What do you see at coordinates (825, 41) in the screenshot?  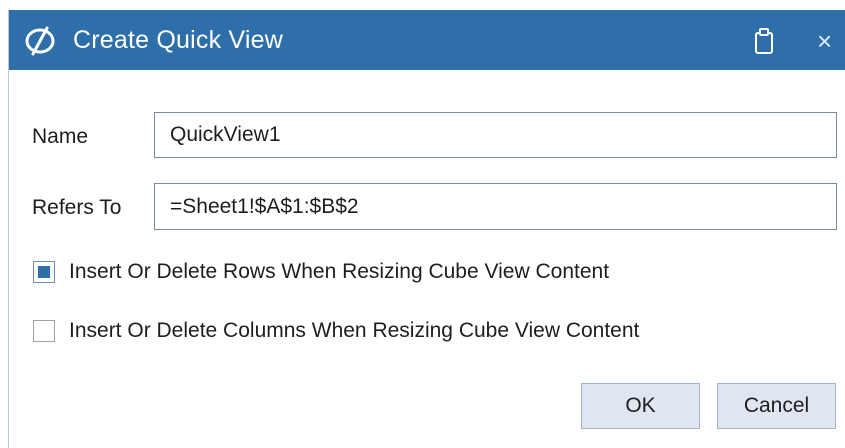 I see `close-icon: ×` at bounding box center [825, 41].